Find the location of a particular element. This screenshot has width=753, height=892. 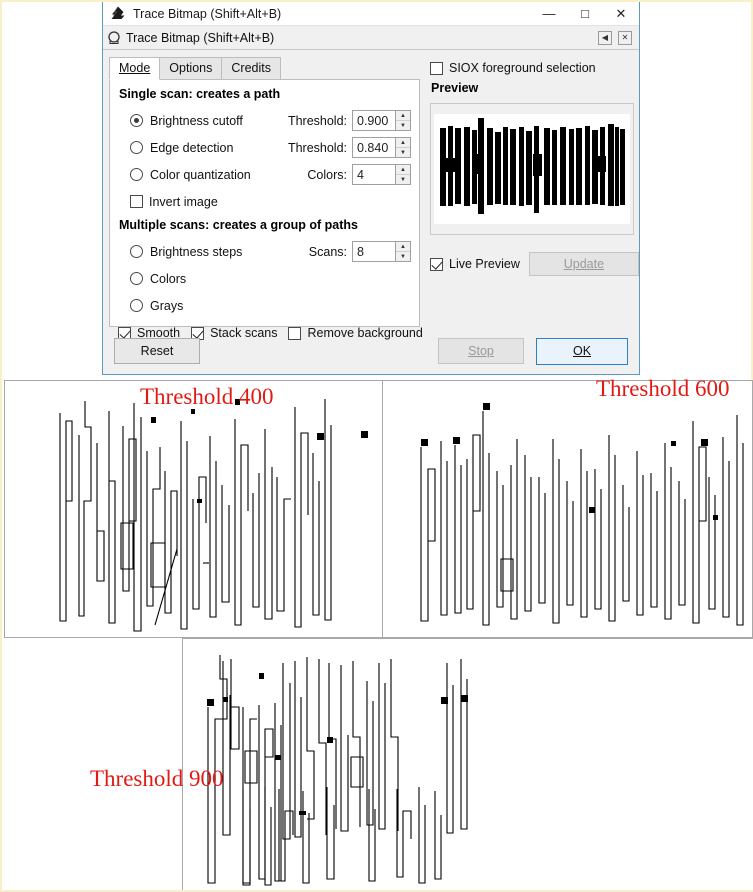

tab-mode: Mode is located at coordinates (135, 68).